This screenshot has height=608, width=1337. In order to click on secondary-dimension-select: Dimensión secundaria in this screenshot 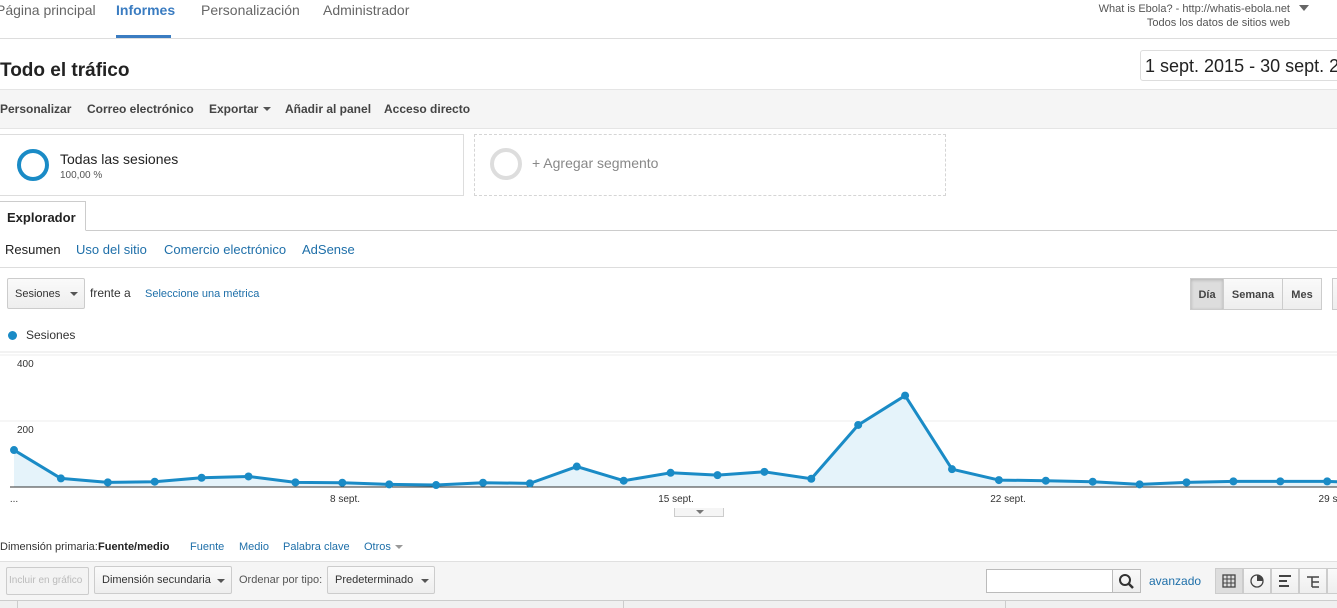, I will do `click(163, 580)`.